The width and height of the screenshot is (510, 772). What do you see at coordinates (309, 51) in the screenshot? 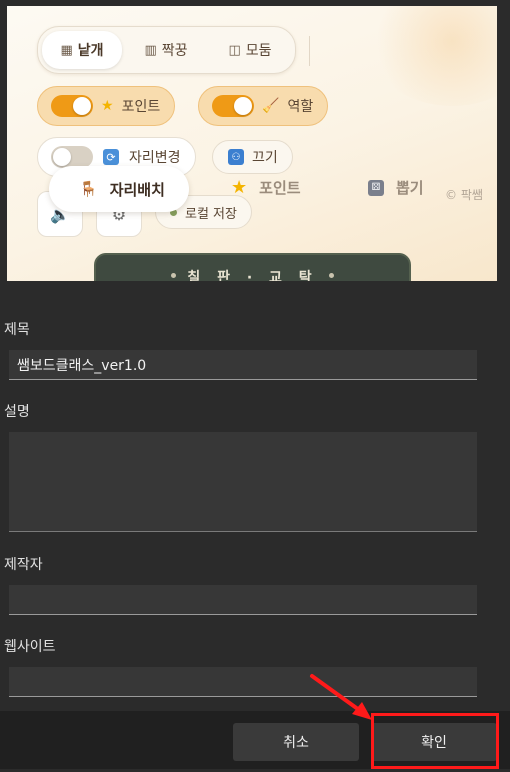
I see `divider` at bounding box center [309, 51].